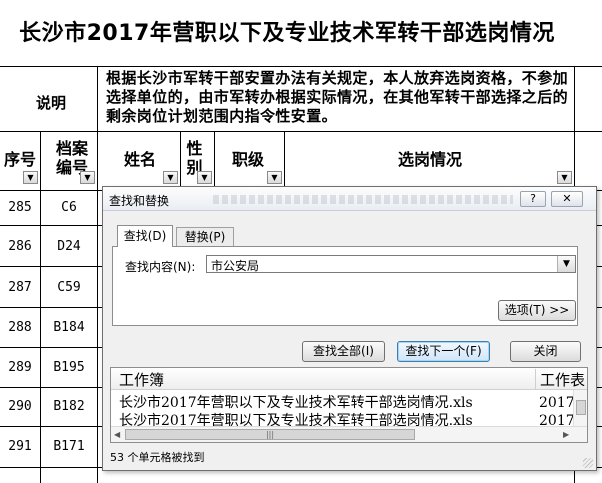  I want to click on find-what-label: 查找内容(N):, so click(160, 267).